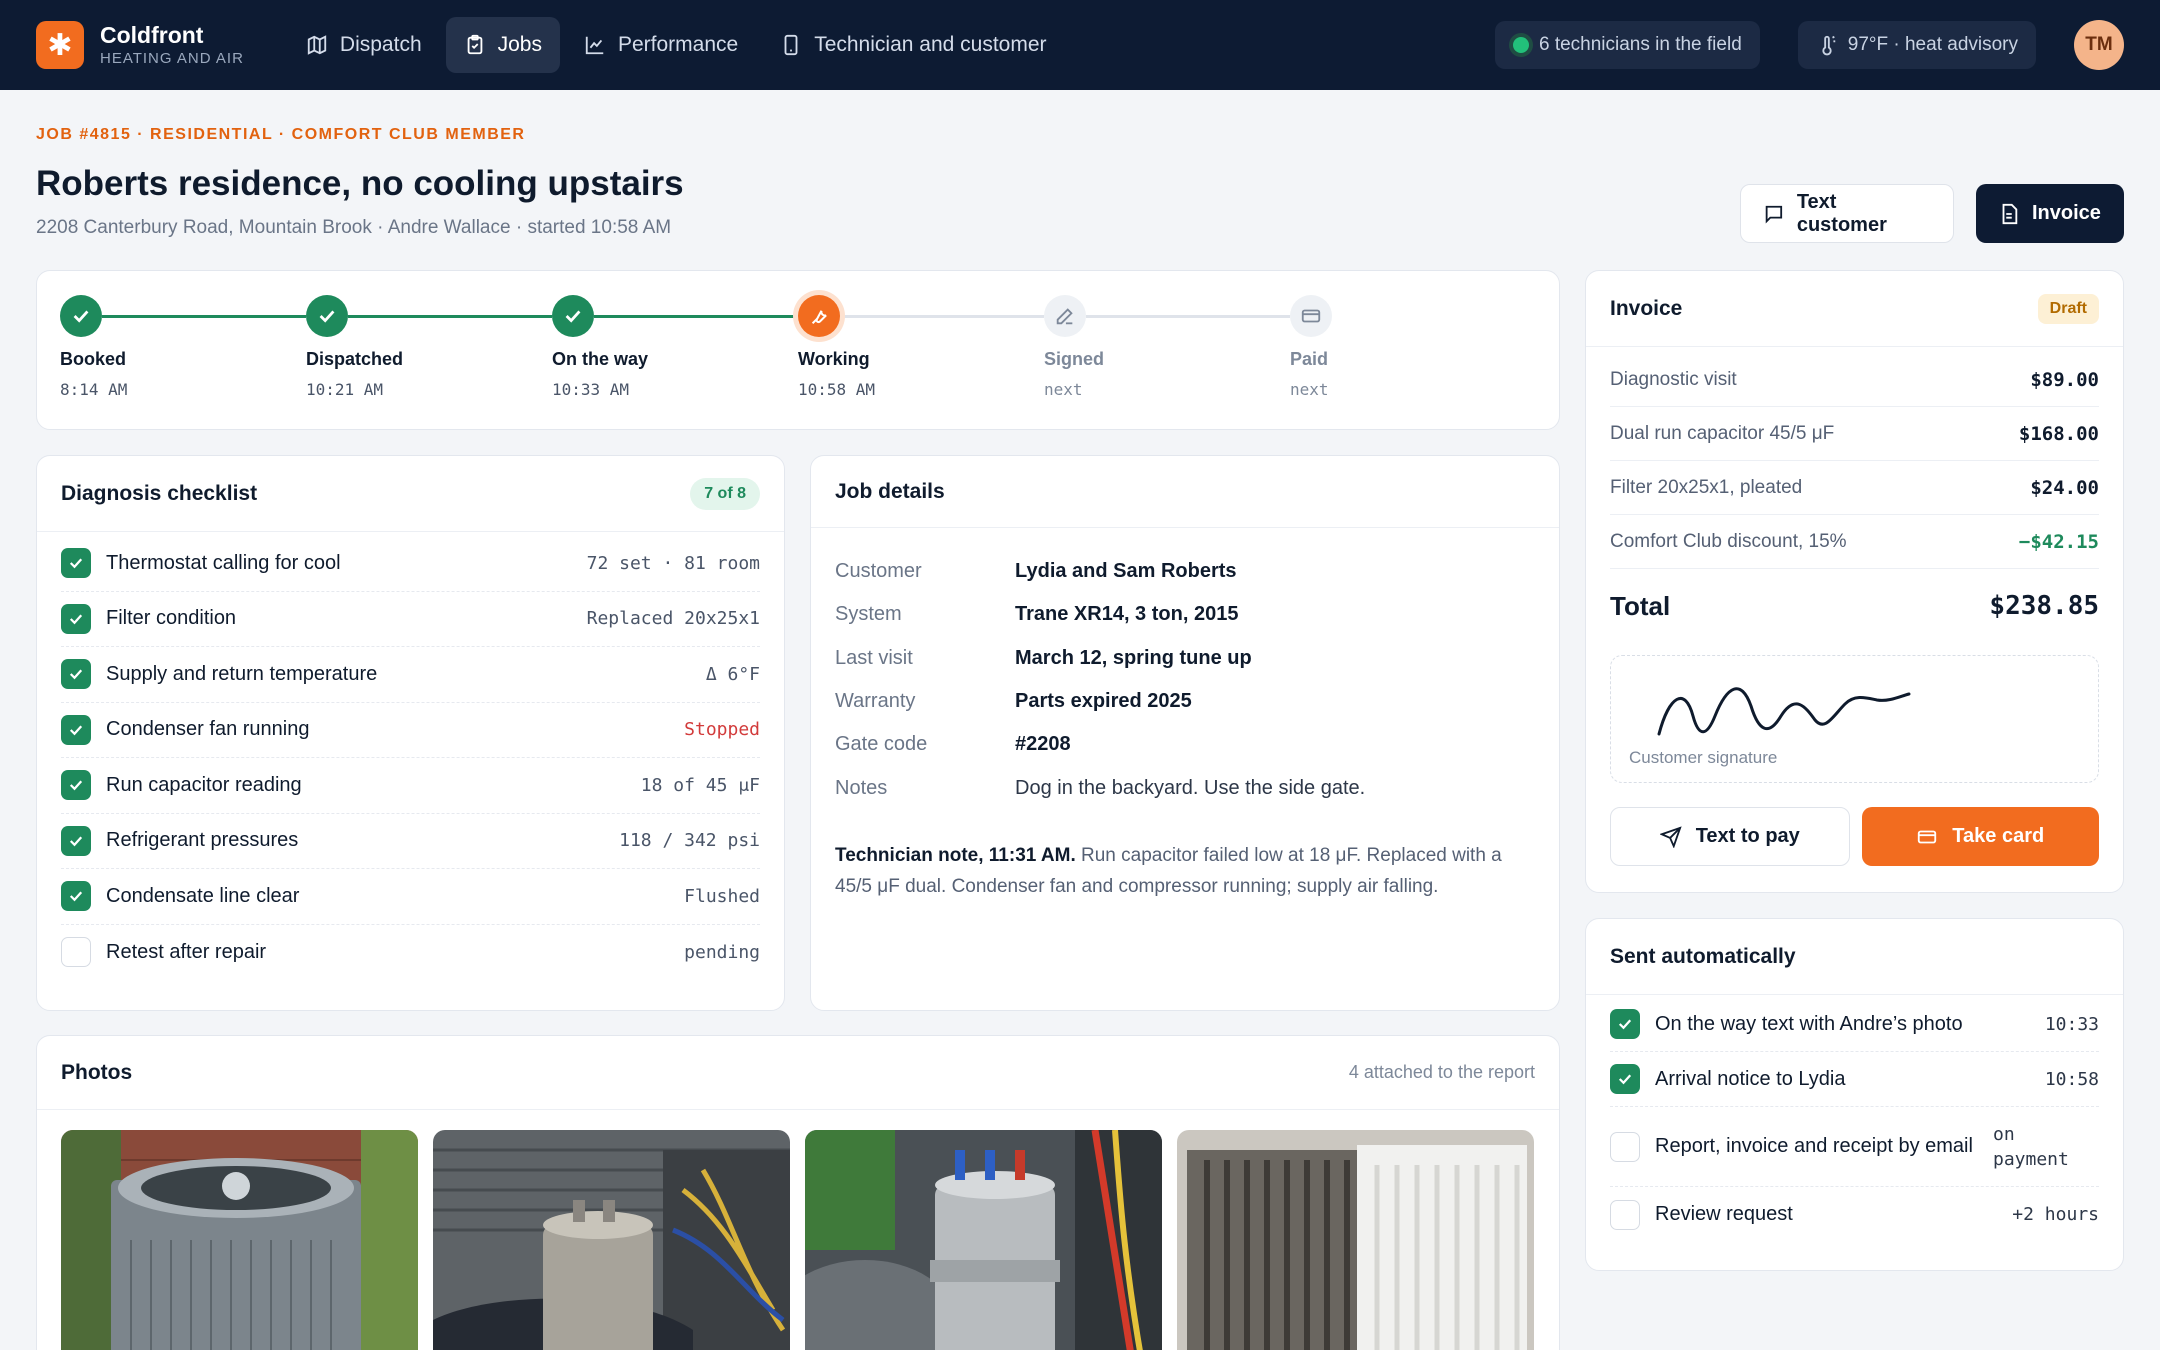  Describe the element at coordinates (410, 675) in the screenshot. I see `checklist-item: Supply and return temperature Δ 6°F` at that location.